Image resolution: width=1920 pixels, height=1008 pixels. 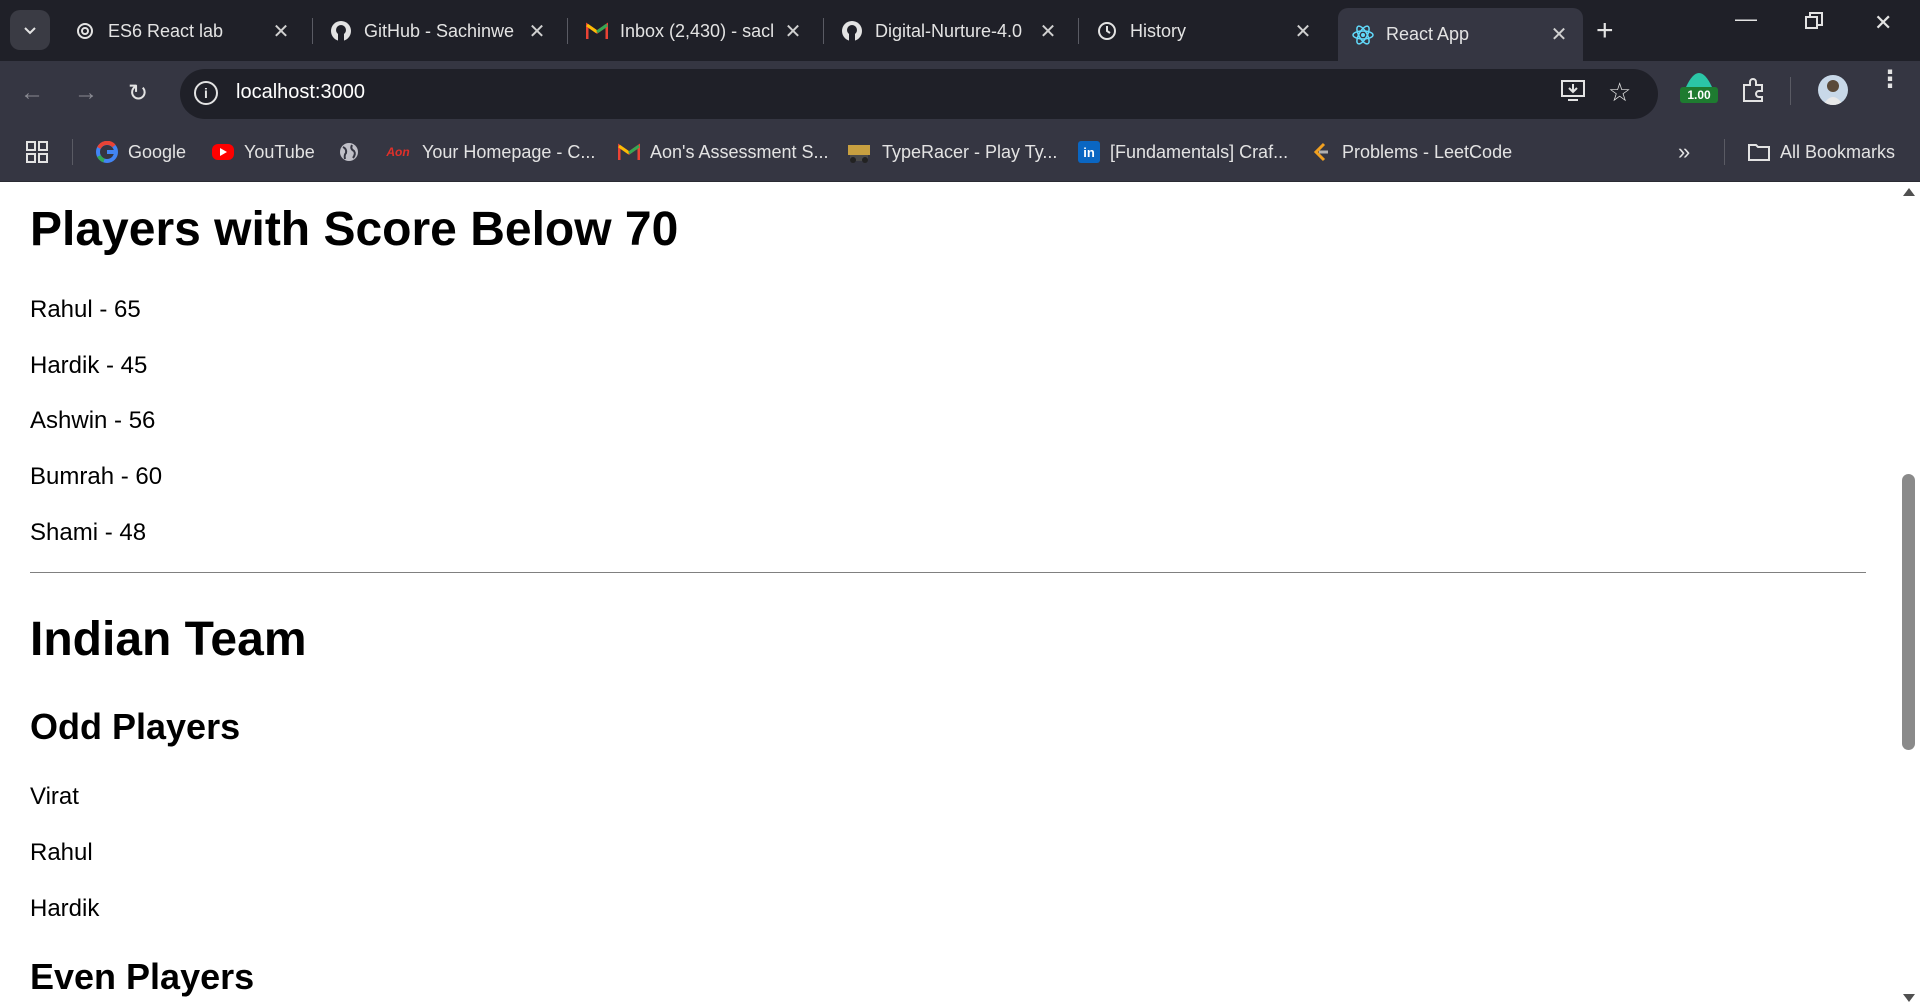 I want to click on extension-icon: 1.00, so click(x=1699, y=86).